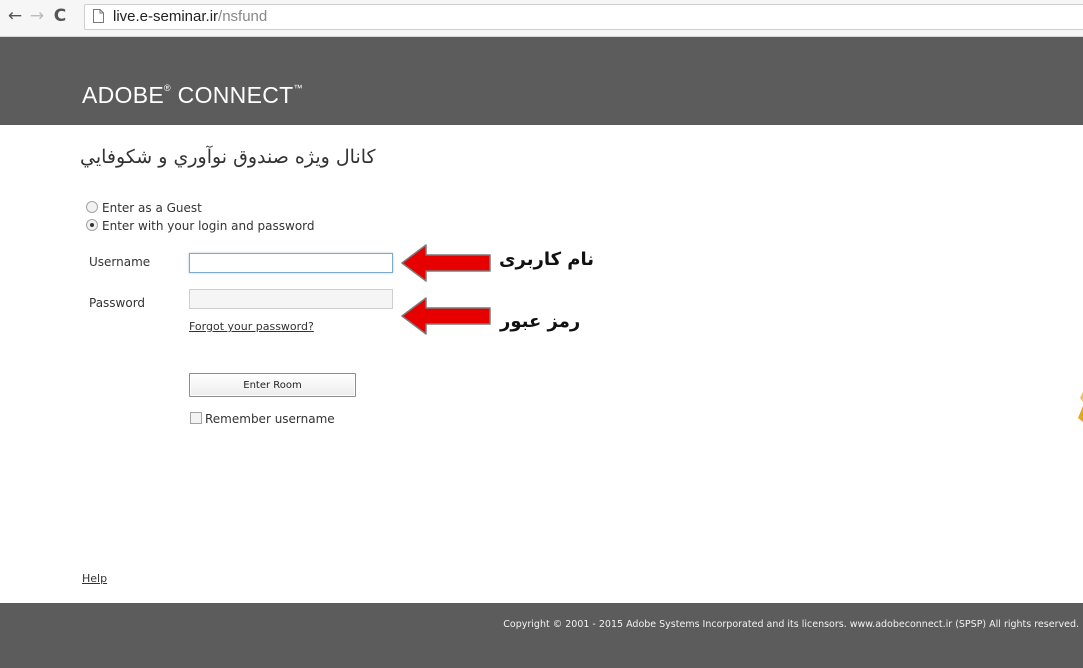 The width and height of the screenshot is (1083, 668). I want to click on back-arrow-icon: ←, so click(15, 16).